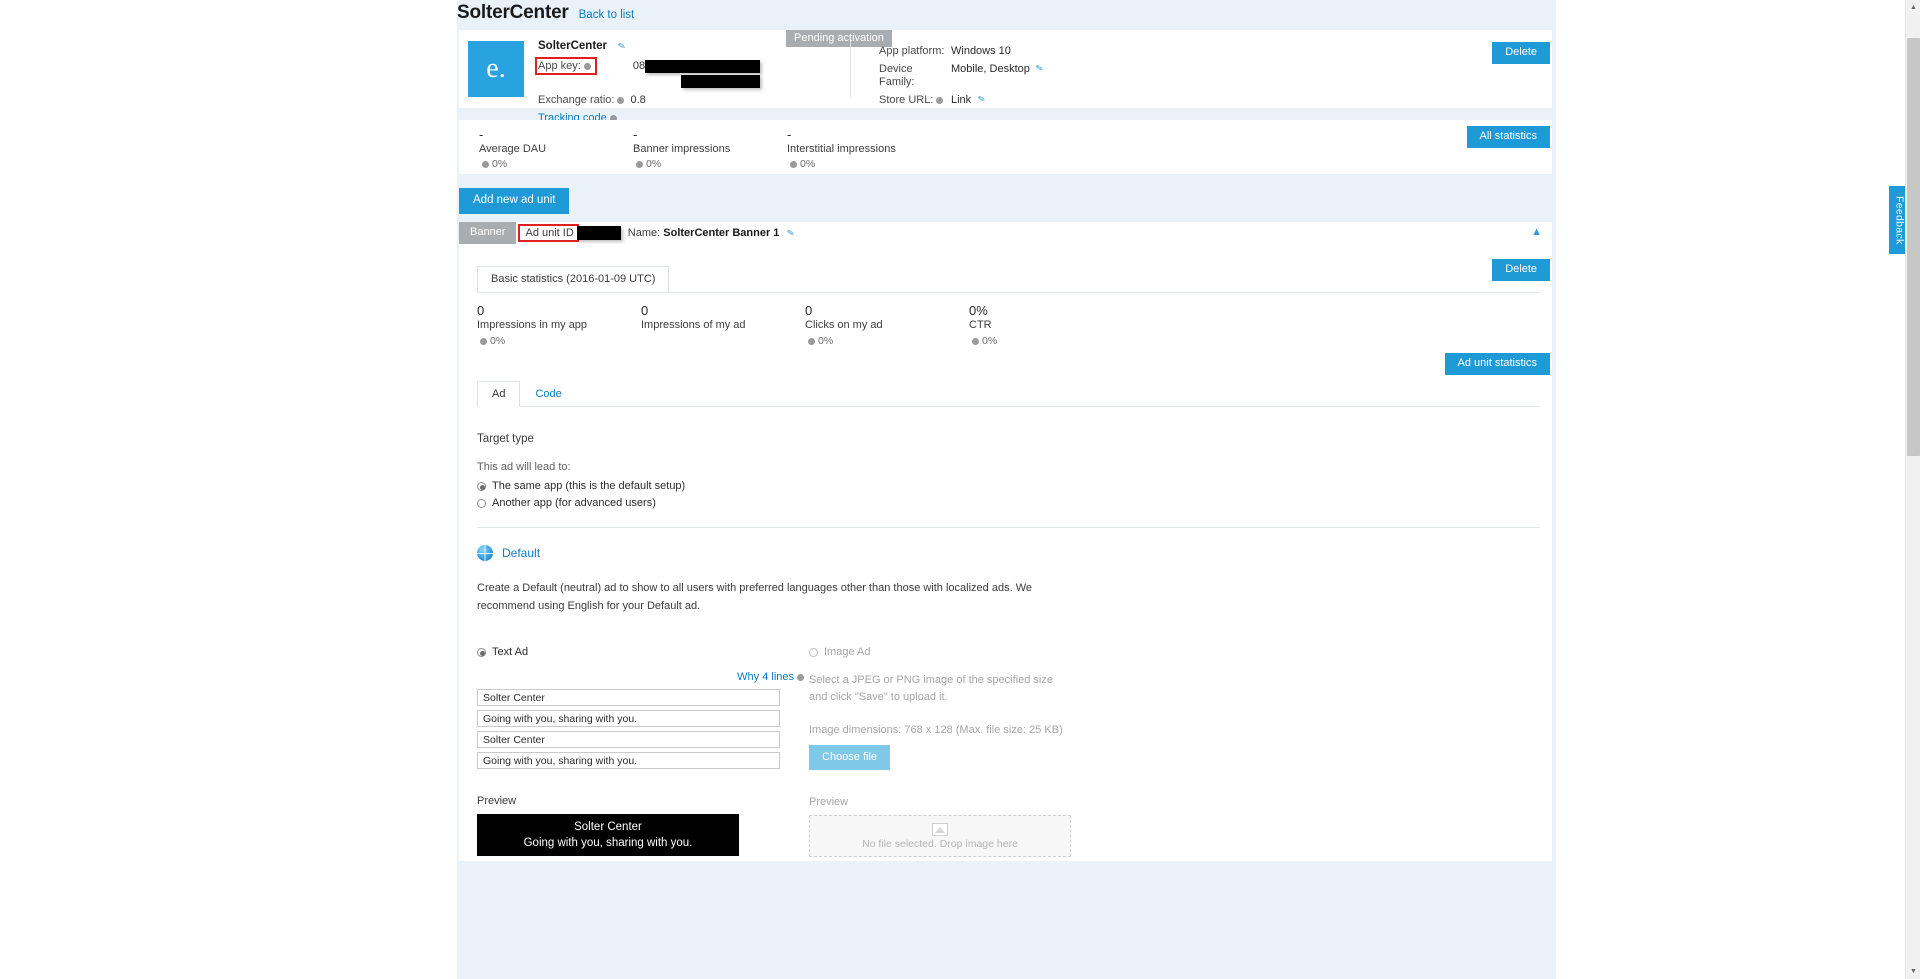 The height and width of the screenshot is (979, 1920). What do you see at coordinates (906, 100) in the screenshot?
I see `store-url-label: Store URL:` at bounding box center [906, 100].